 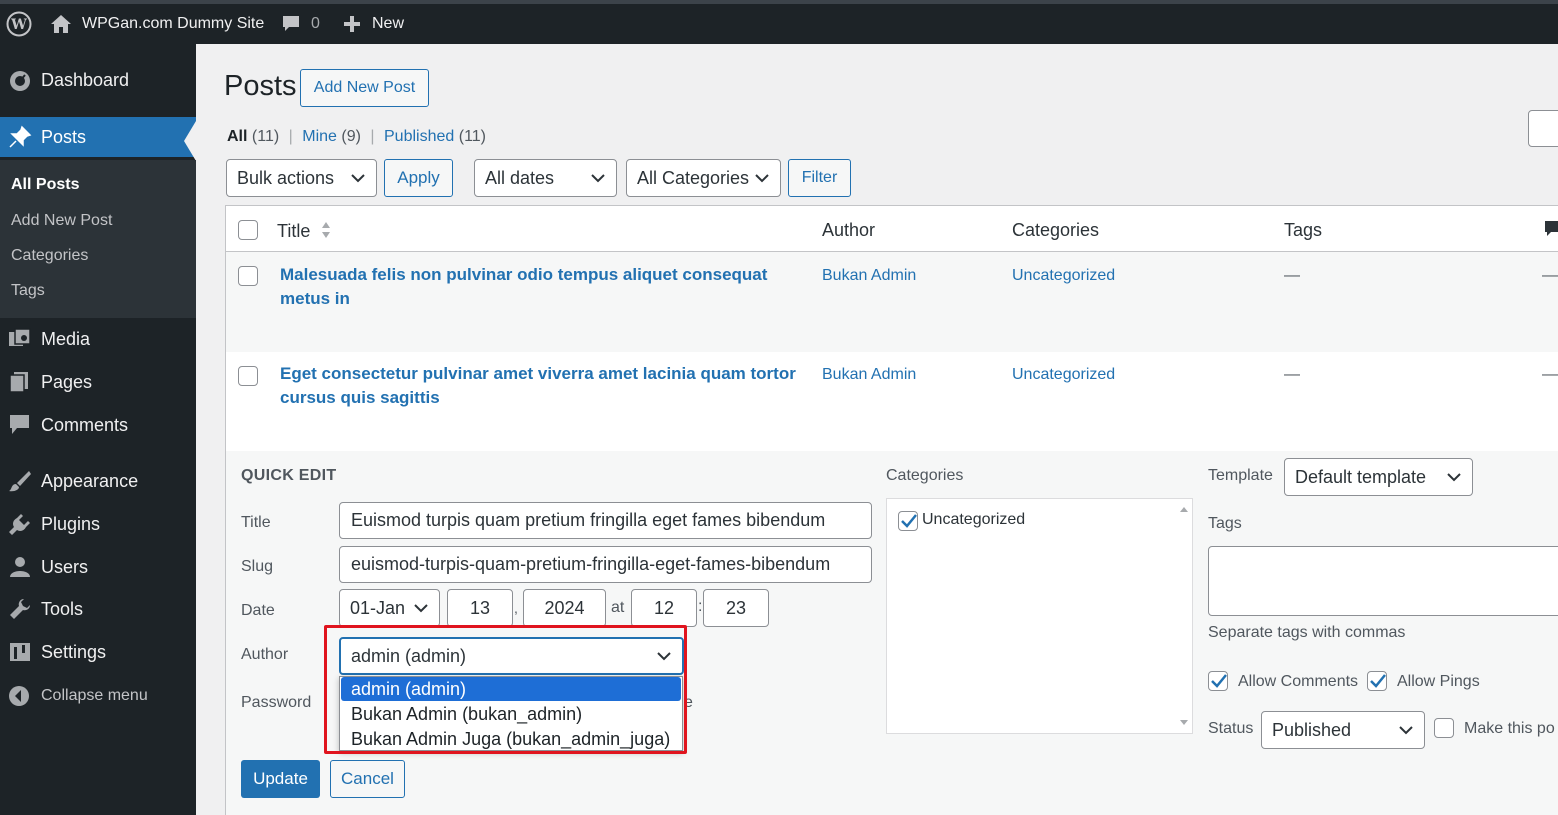 What do you see at coordinates (98, 137) in the screenshot?
I see `sidebar-item-posts: Posts` at bounding box center [98, 137].